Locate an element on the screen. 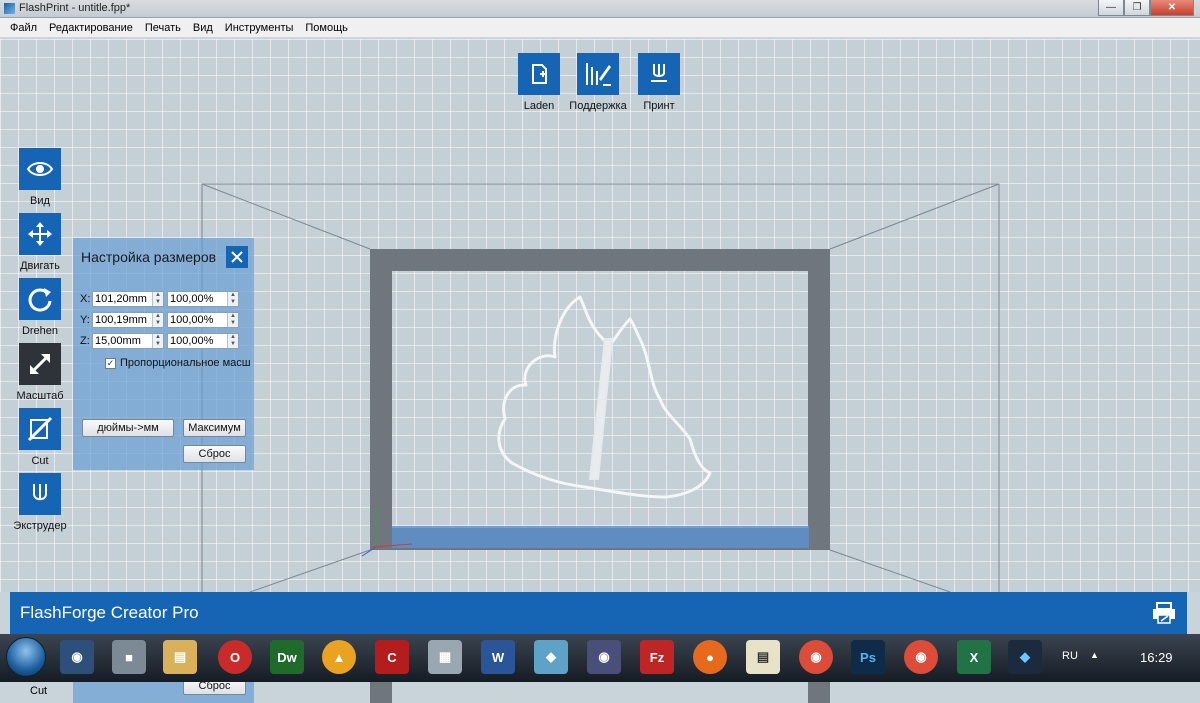 The width and height of the screenshot is (1200, 703). supports-tool: Поддержка is located at coordinates (598, 82).